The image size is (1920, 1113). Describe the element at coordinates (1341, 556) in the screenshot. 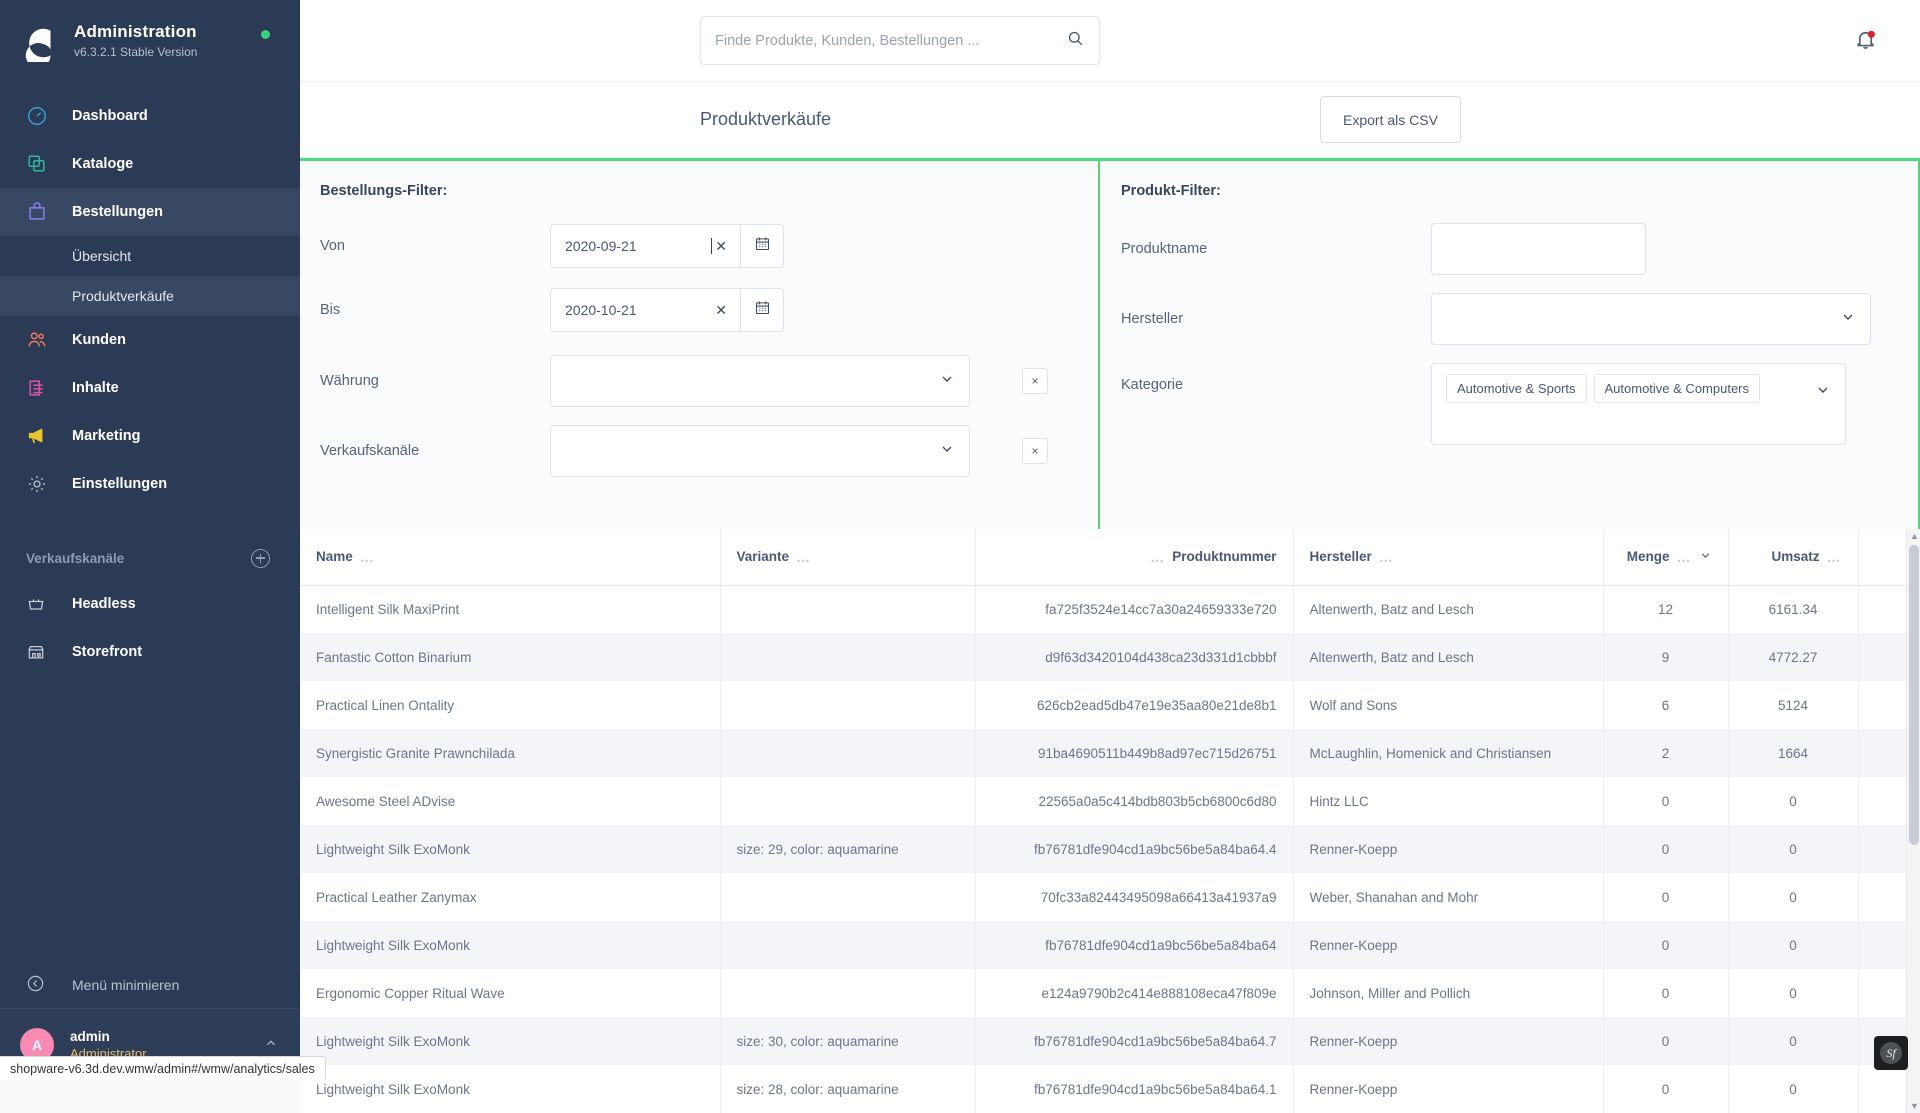

I see `column-label: Hersteller` at that location.